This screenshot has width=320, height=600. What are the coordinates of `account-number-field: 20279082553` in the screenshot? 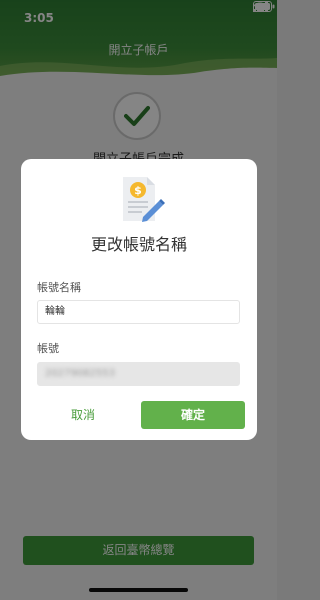 It's located at (138, 374).